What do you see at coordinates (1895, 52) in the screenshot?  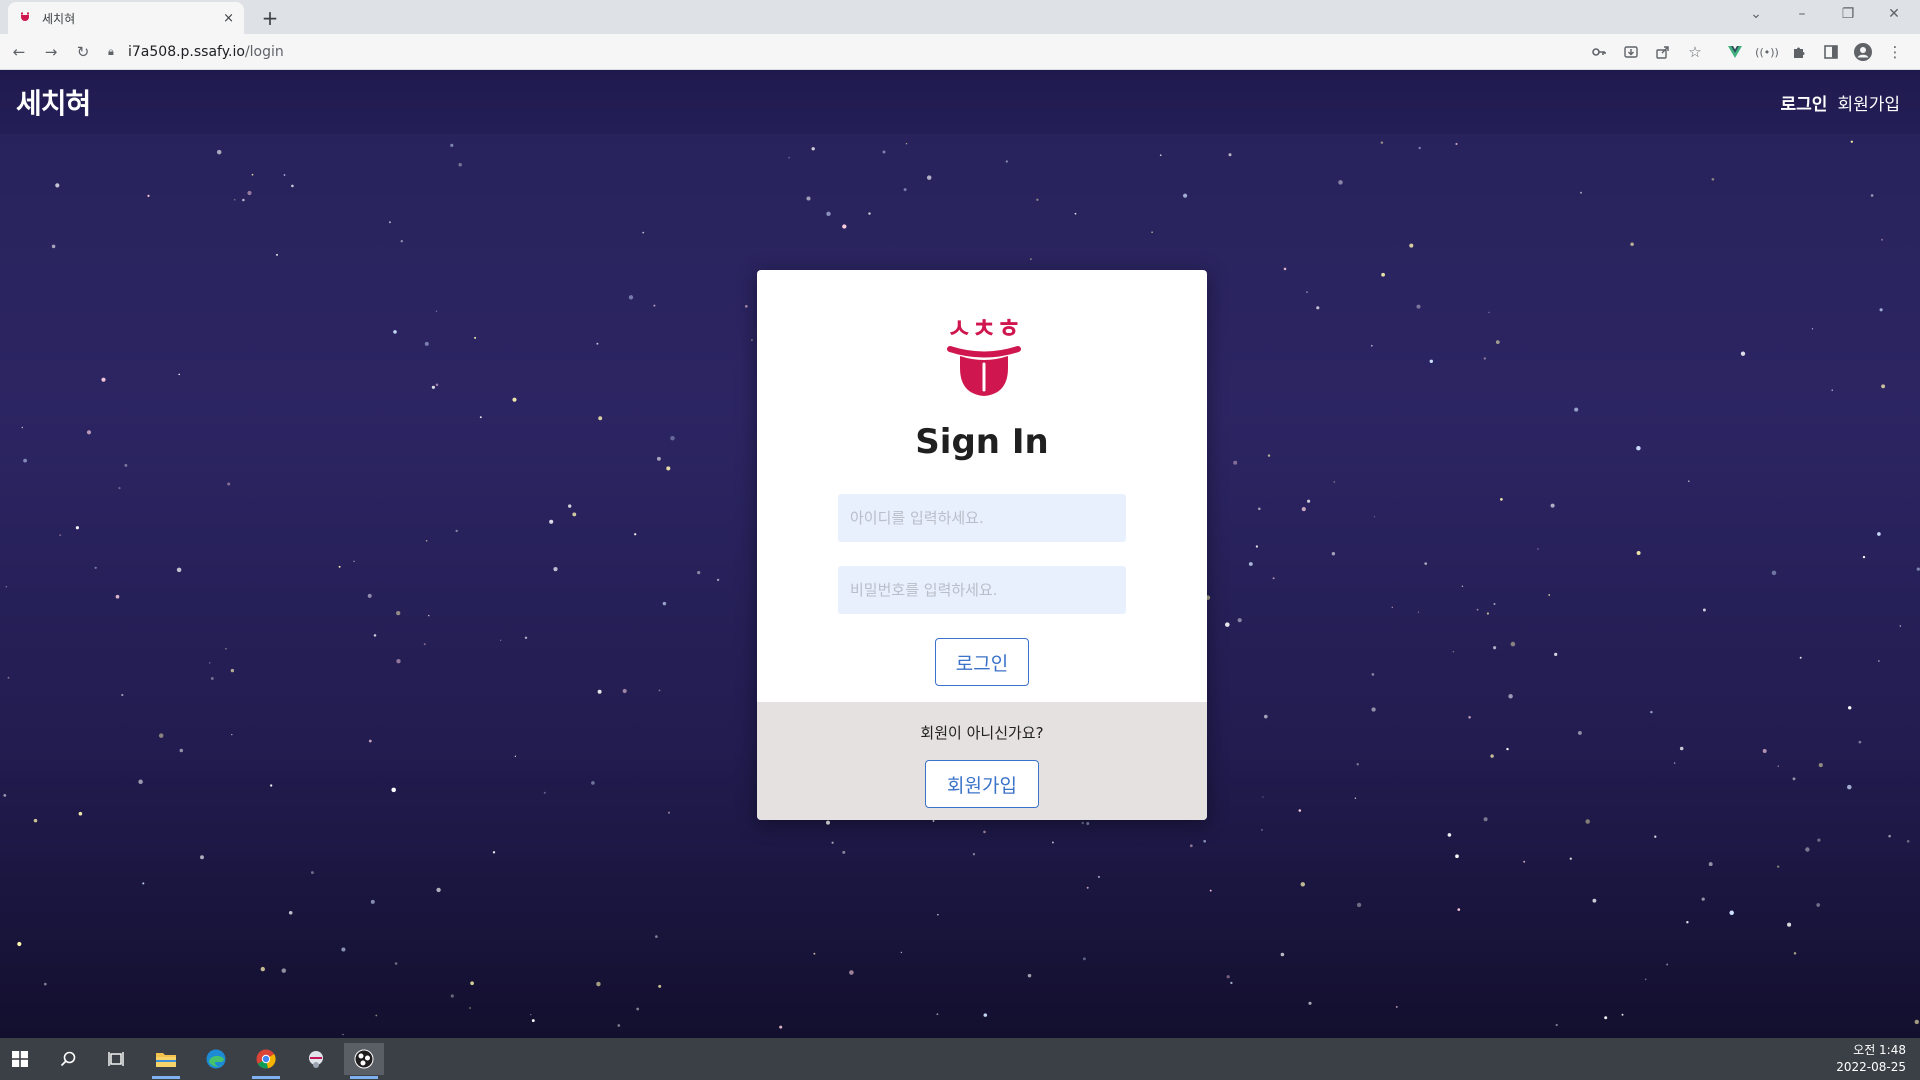 I see `browser-menu-icon: ⋮` at bounding box center [1895, 52].